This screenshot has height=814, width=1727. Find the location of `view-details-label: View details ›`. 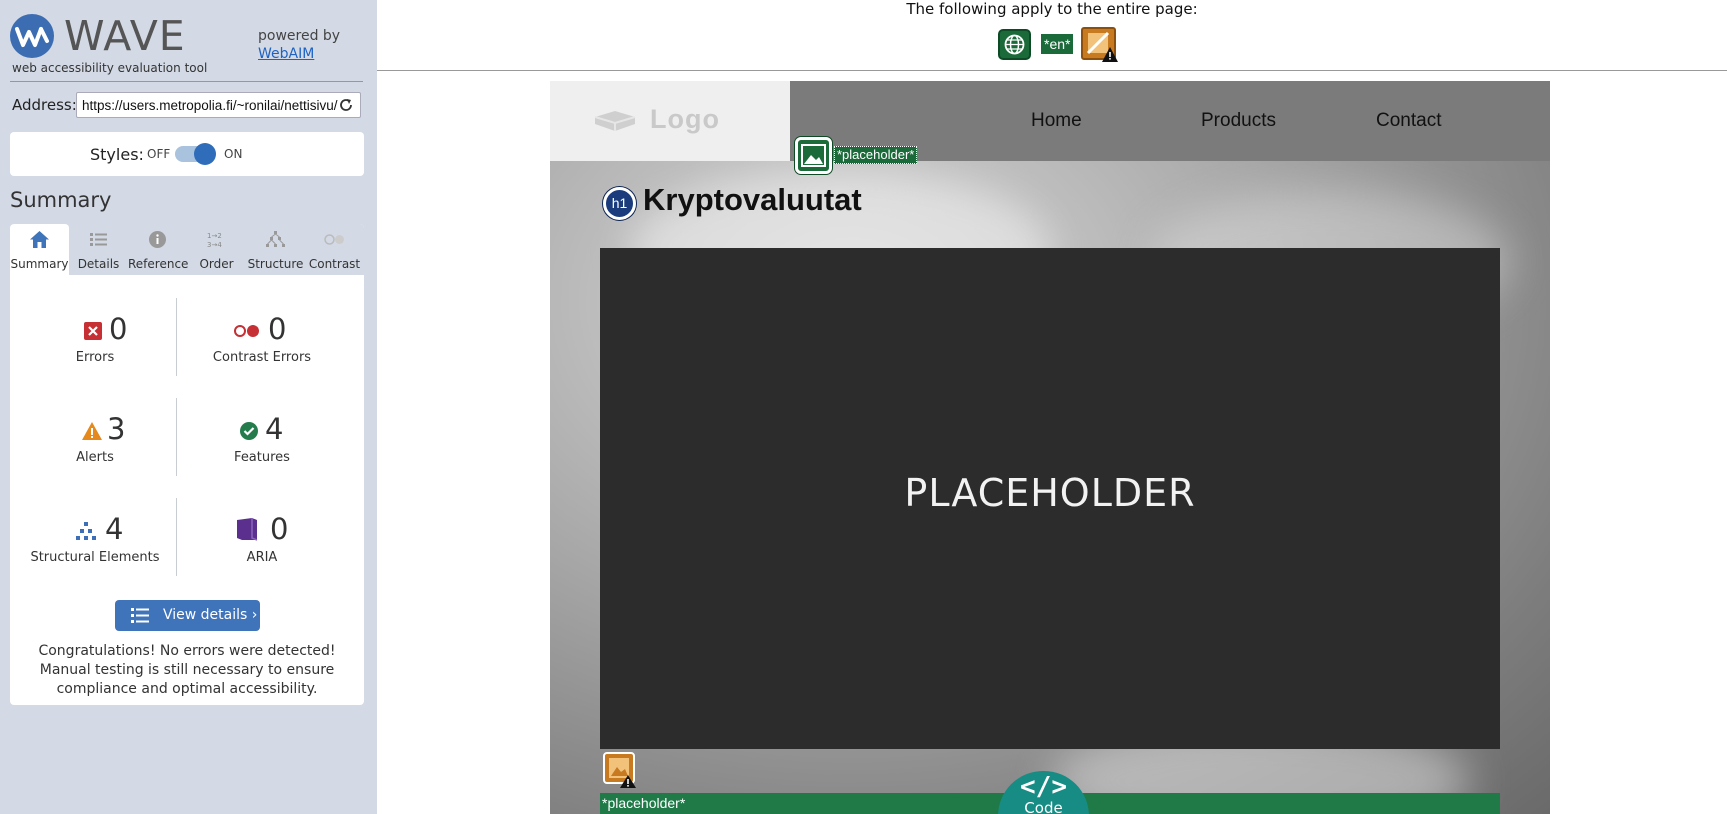

view-details-label: View details › is located at coordinates (210, 615).